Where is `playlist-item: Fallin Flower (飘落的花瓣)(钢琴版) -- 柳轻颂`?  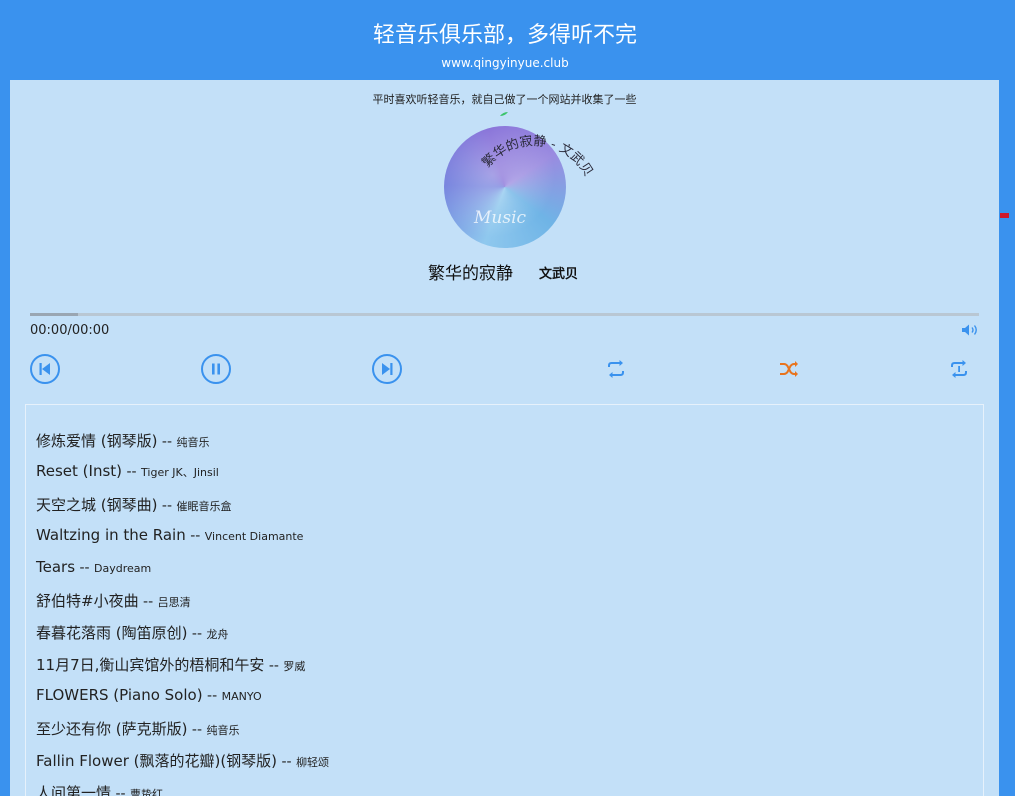 playlist-item: Fallin Flower (飘落的花瓣)(钢琴版) -- 柳轻颂 is located at coordinates (182, 760).